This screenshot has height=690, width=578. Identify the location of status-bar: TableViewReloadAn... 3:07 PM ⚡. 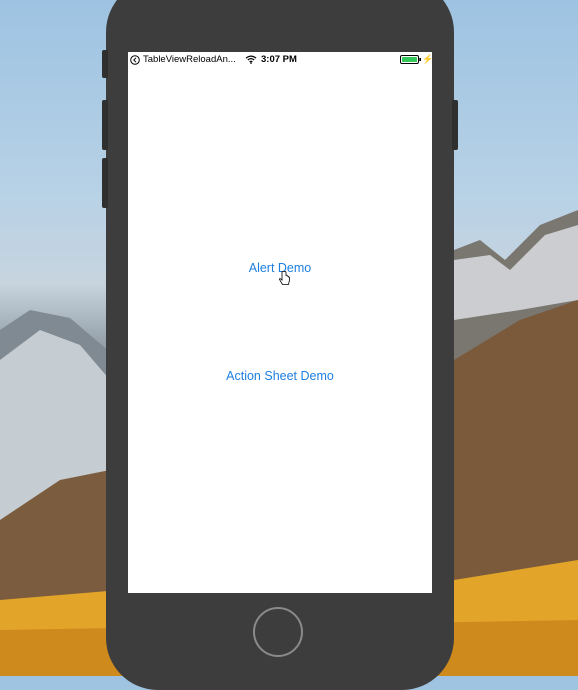
(280, 60).